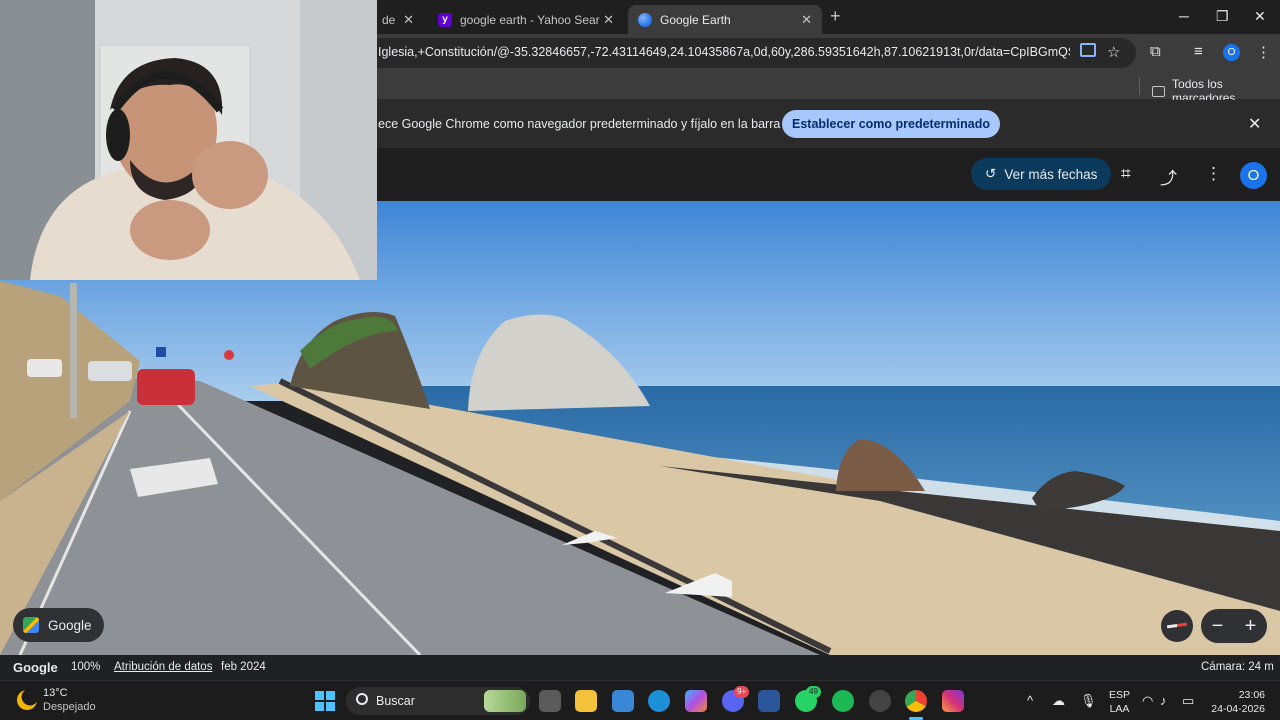 Image resolution: width=1280 pixels, height=720 pixels. What do you see at coordinates (55, 693) in the screenshot?
I see `weather-temp: 13°C` at bounding box center [55, 693].